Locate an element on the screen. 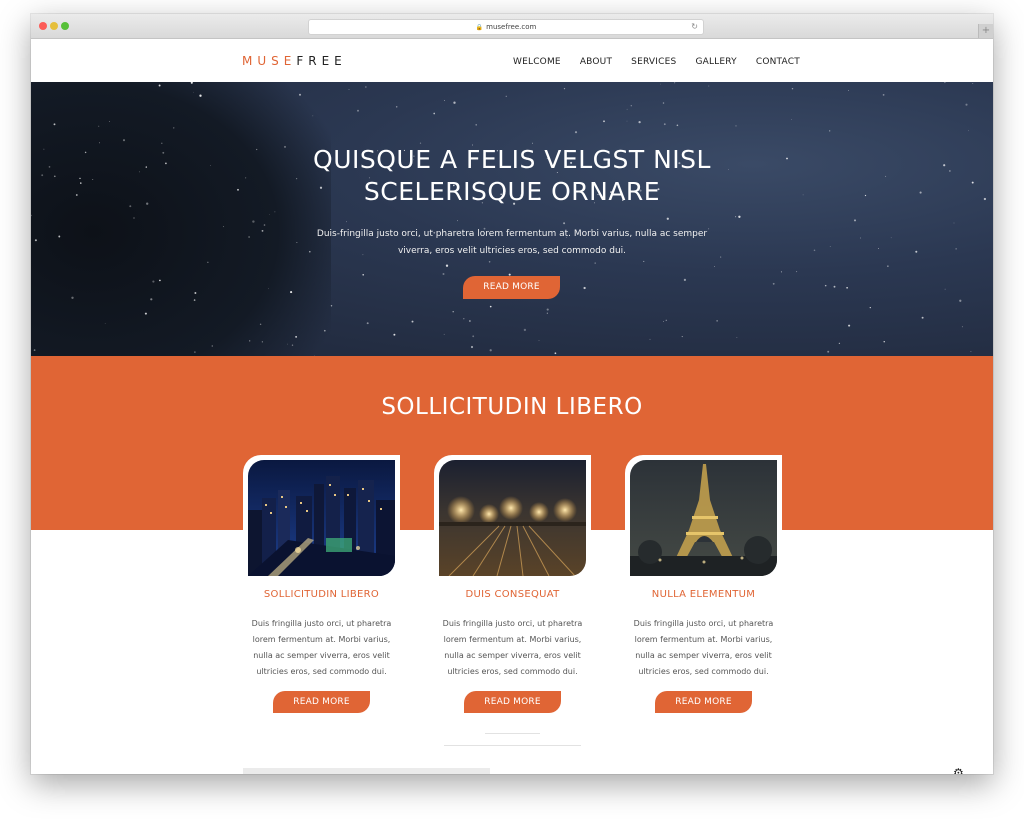 The width and height of the screenshot is (1024, 819). nav-welcome: WELCOME is located at coordinates (537, 62).